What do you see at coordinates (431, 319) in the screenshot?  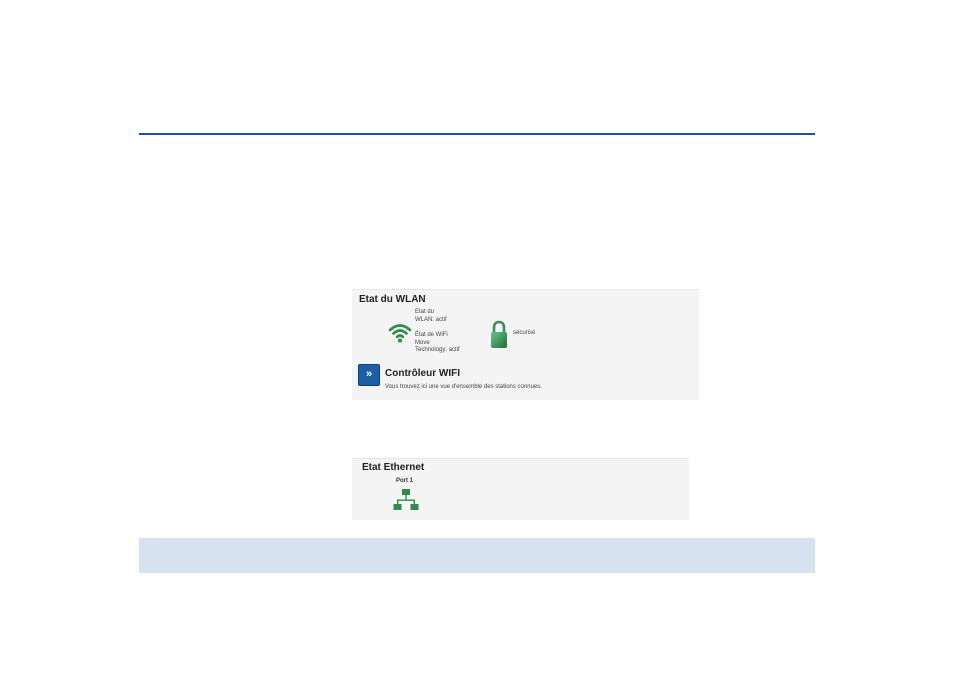 I see `wlan-status-line: WLAN: actif` at bounding box center [431, 319].